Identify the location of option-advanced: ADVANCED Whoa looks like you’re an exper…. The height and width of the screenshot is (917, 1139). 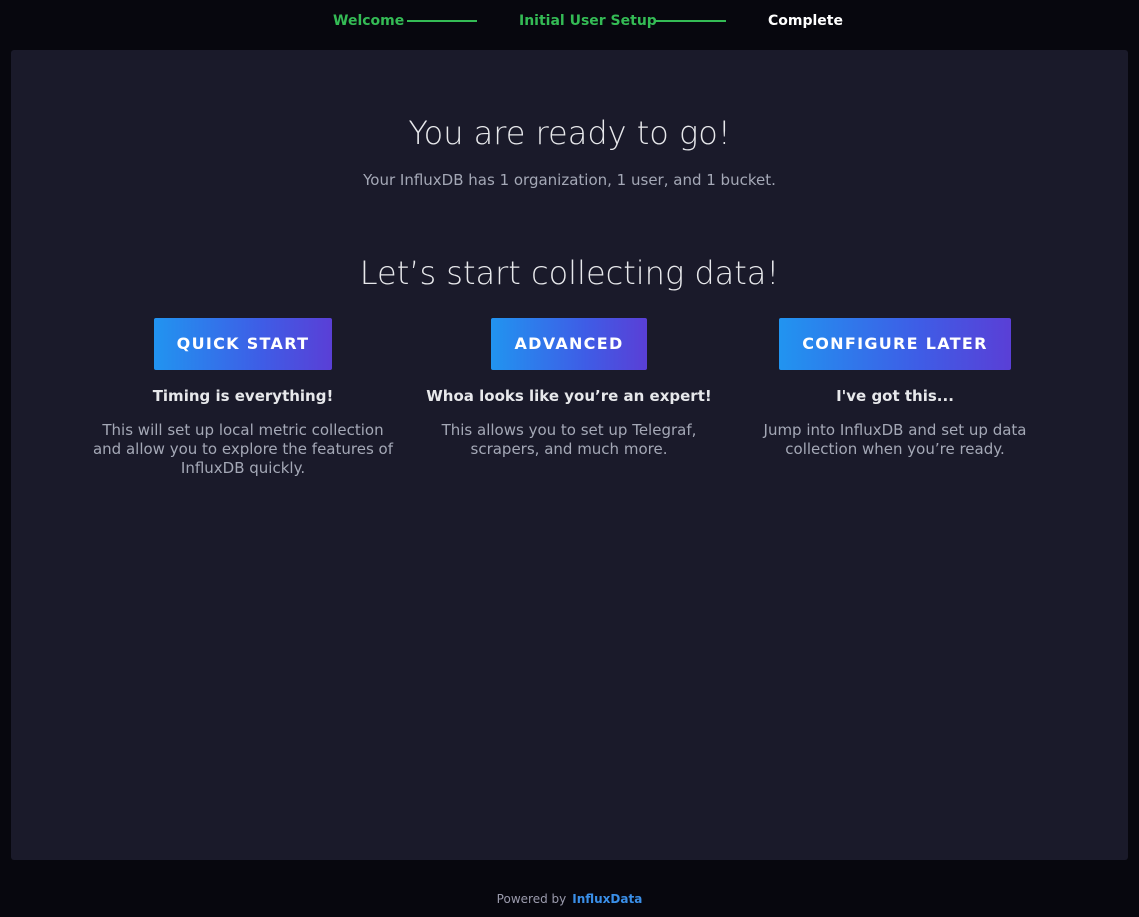
(569, 388).